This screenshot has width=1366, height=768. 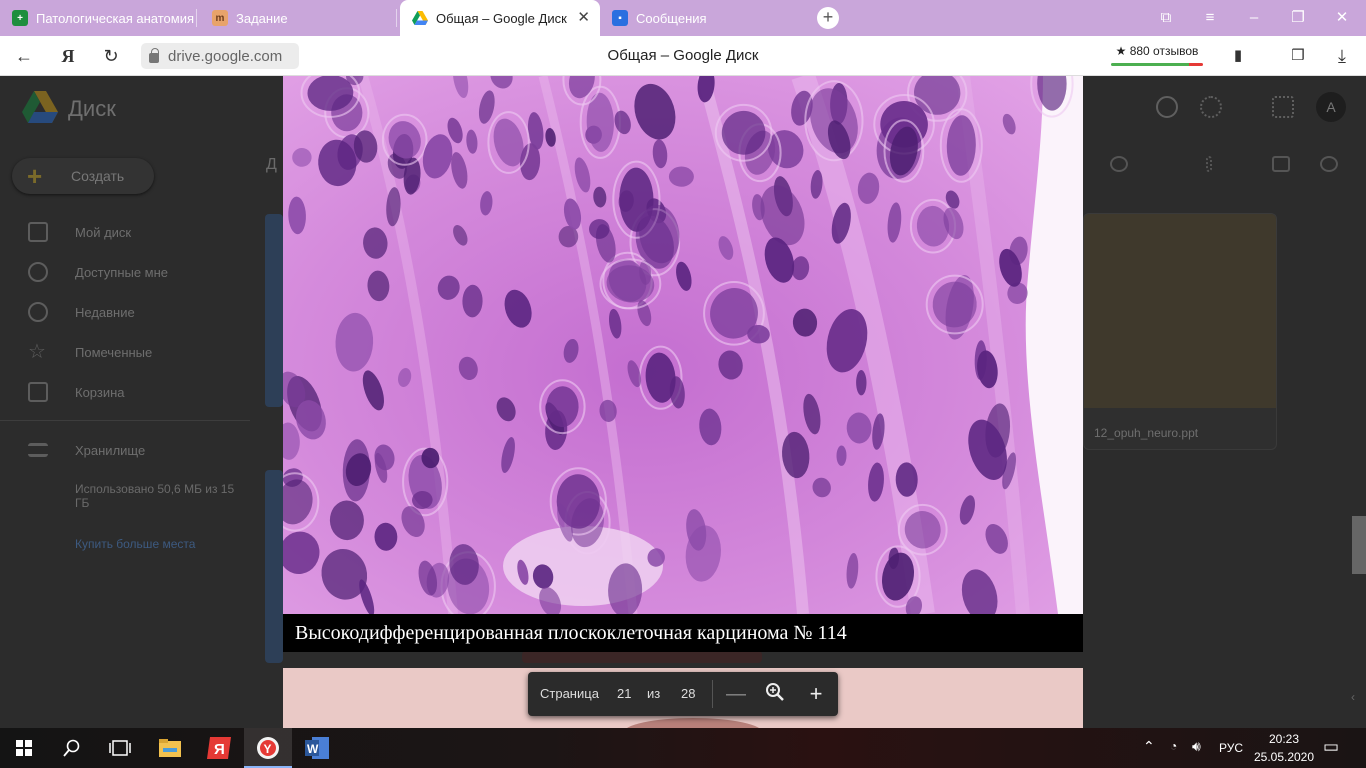 I want to click on minimize-icon: –, so click(x=1254, y=18).